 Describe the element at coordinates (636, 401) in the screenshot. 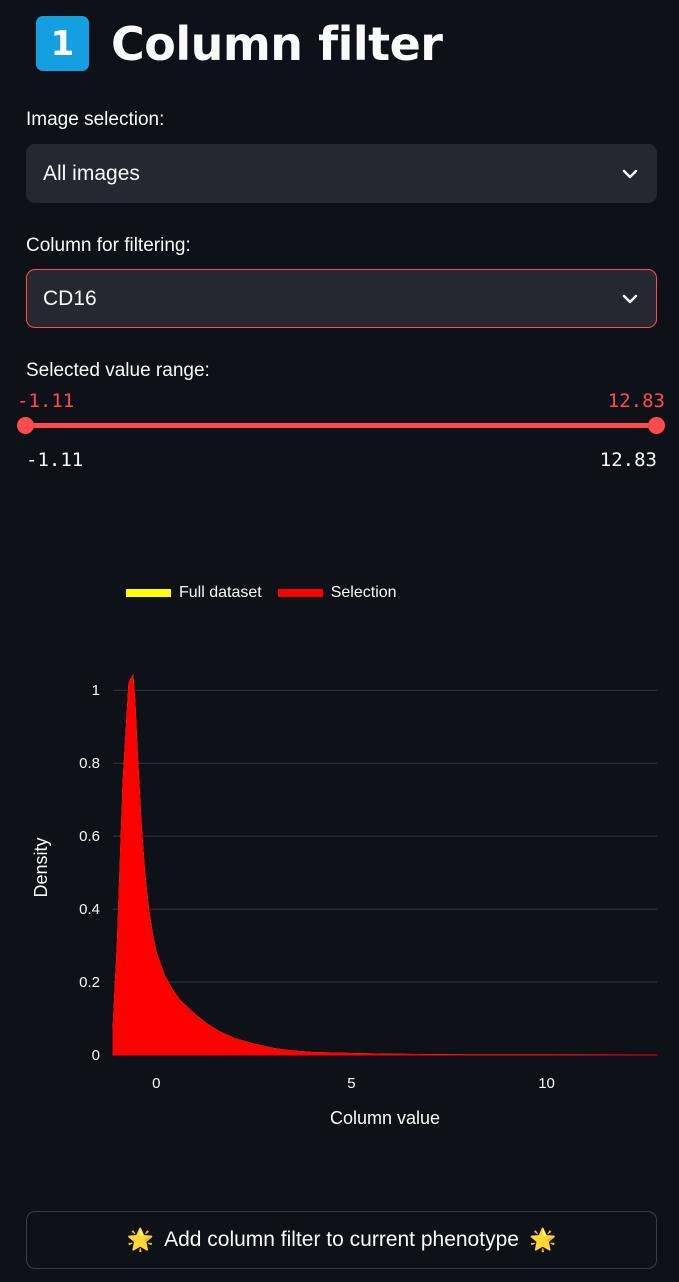

I see `slider-selected-max: 12.83` at that location.